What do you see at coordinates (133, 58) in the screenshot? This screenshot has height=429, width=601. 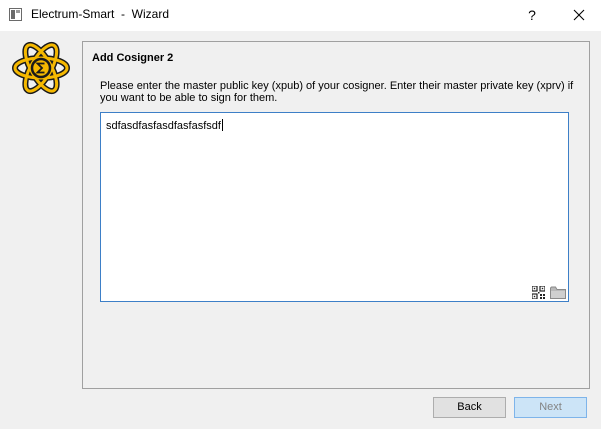 I see `page-heading: Add Cosigner 2` at bounding box center [133, 58].